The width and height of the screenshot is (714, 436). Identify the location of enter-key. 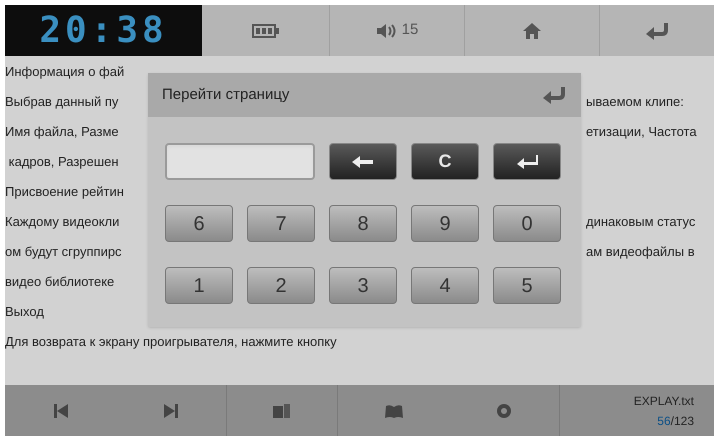
(527, 161).